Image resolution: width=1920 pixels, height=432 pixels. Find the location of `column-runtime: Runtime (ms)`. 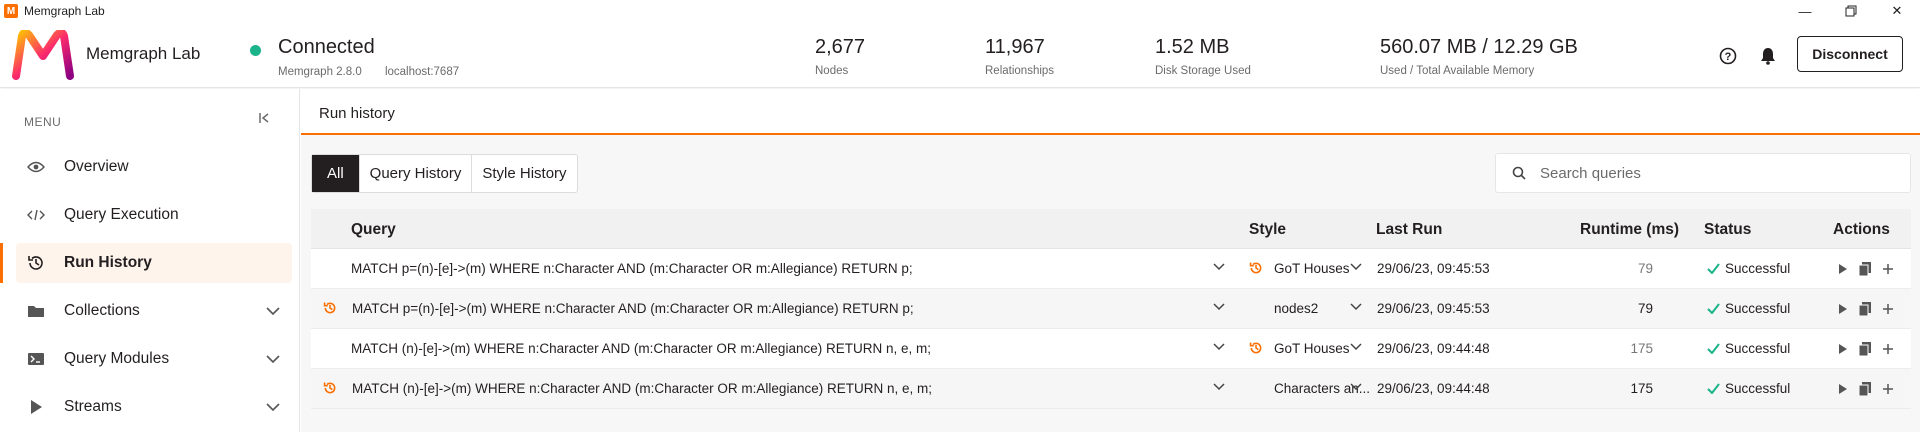

column-runtime: Runtime (ms) is located at coordinates (1629, 230).